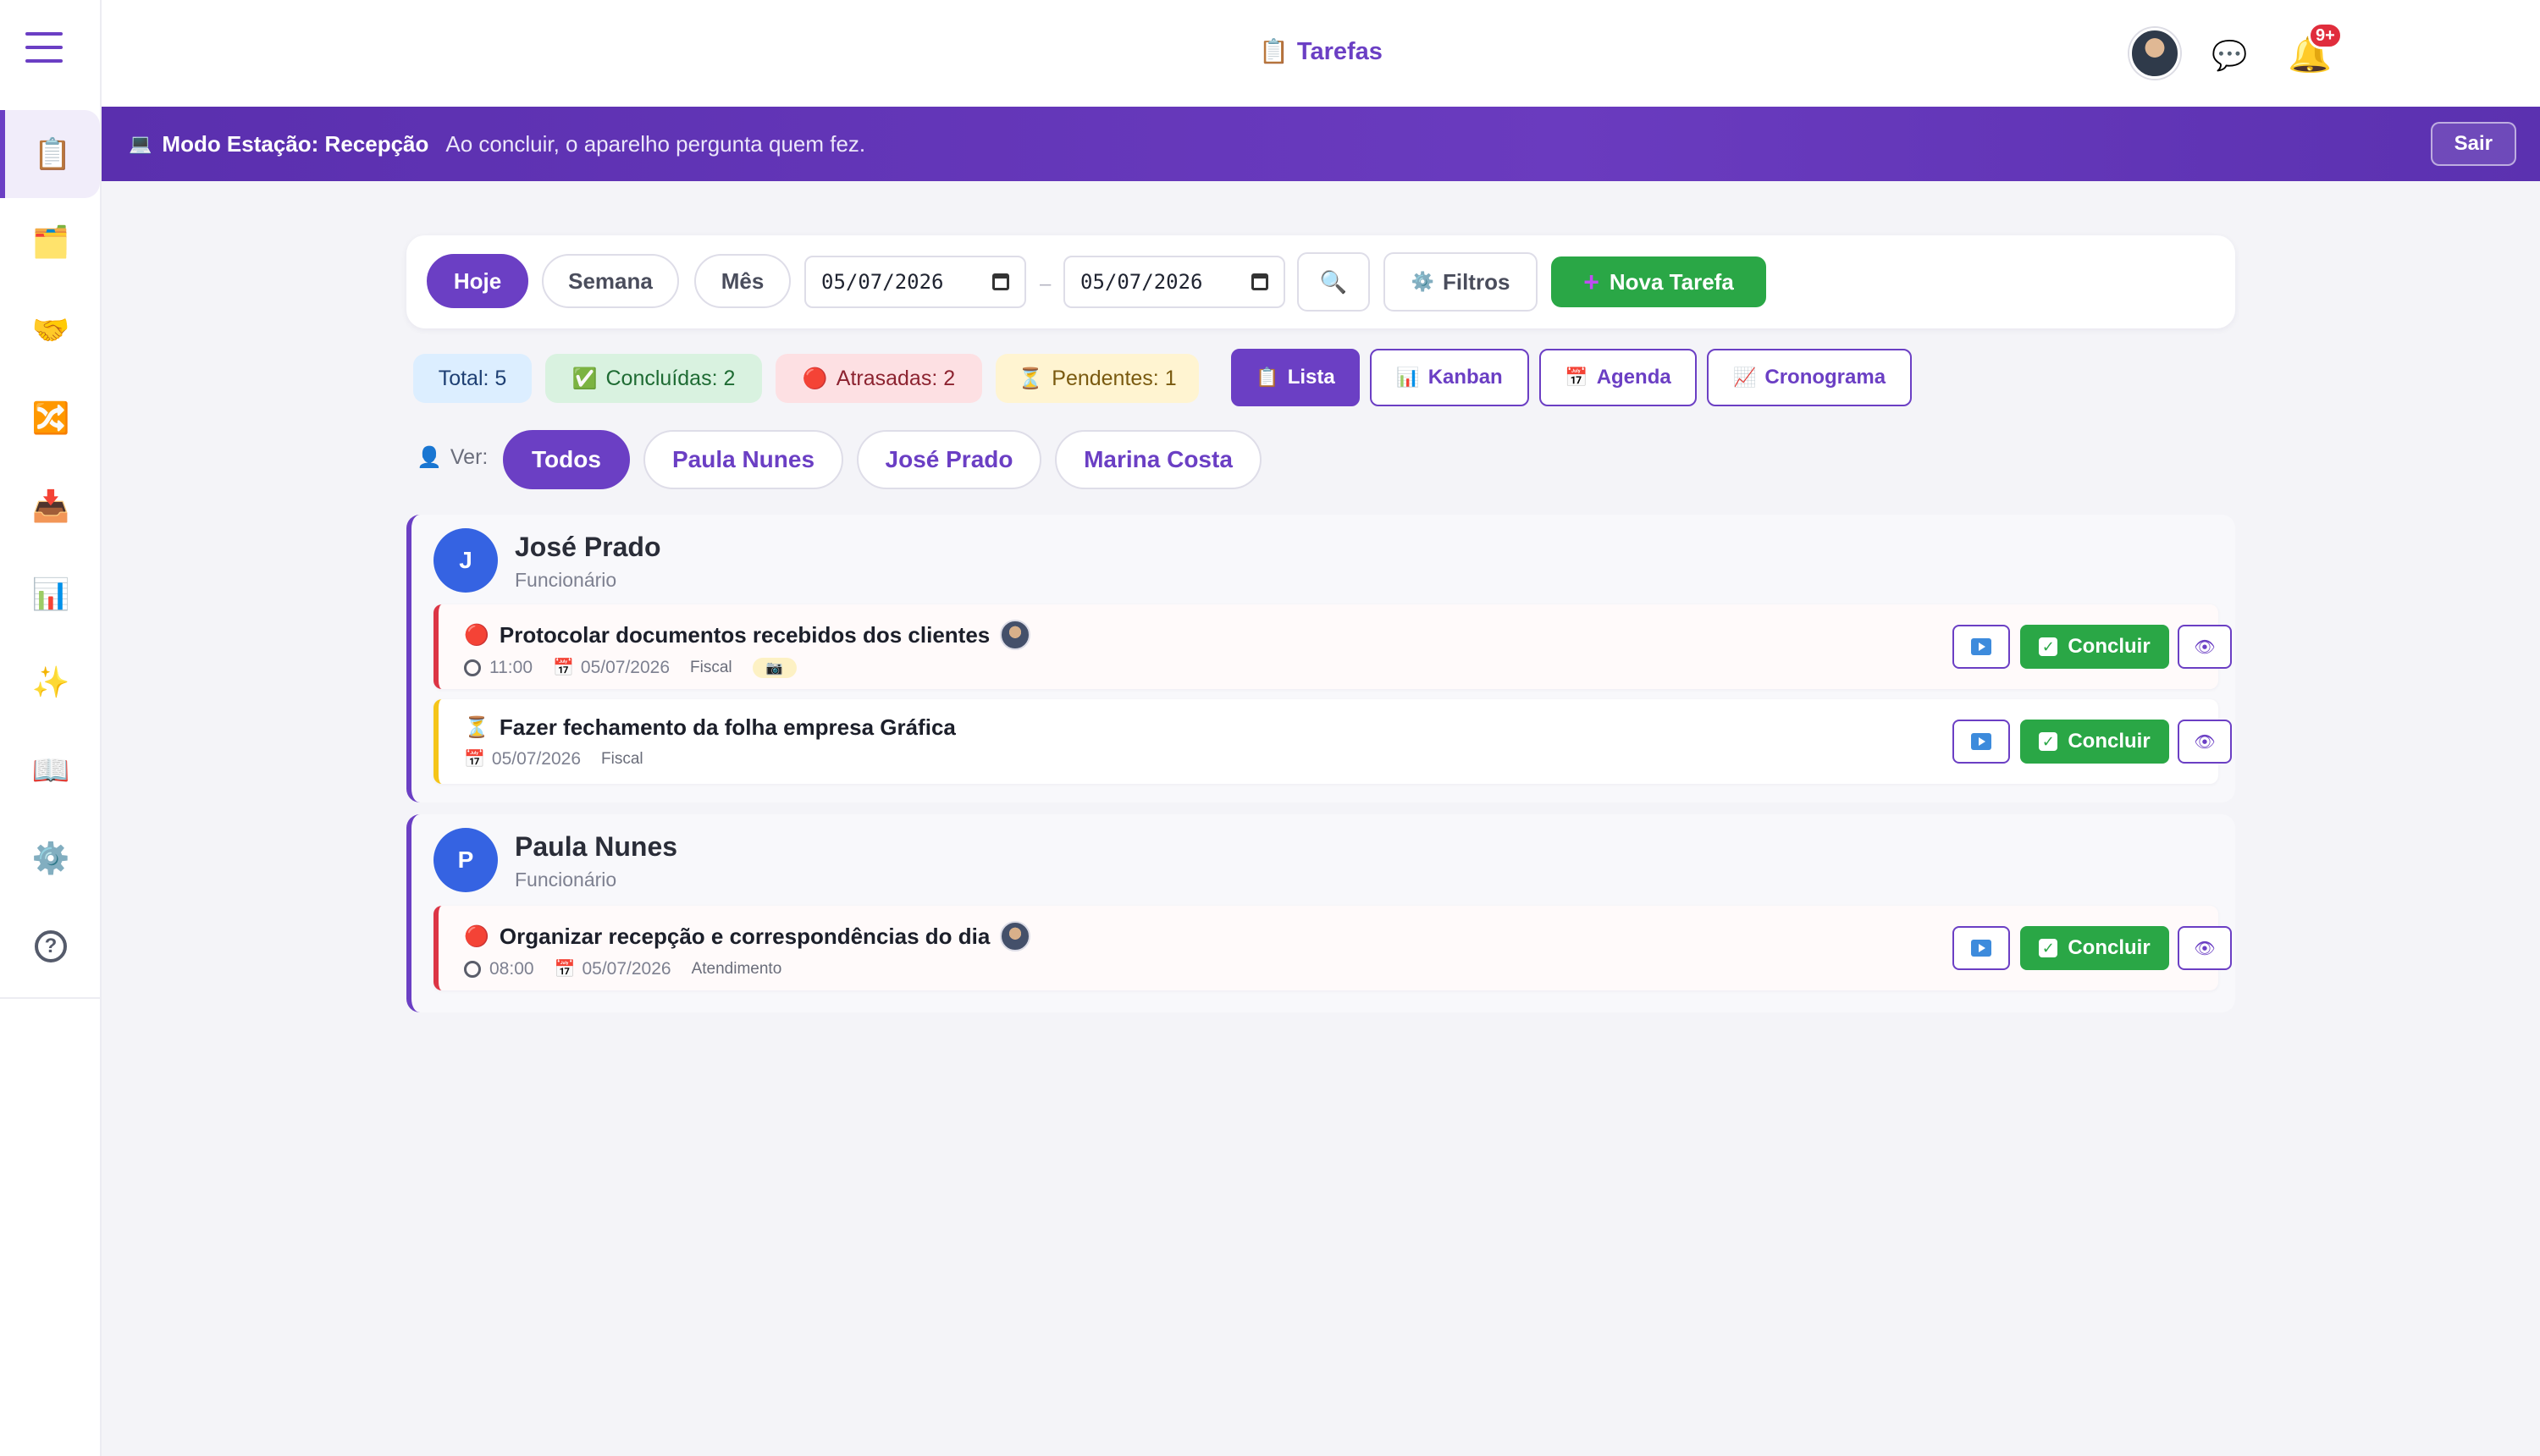 This screenshot has height=1456, width=2540. I want to click on station-label: Modo Estação: Recepção, so click(295, 143).